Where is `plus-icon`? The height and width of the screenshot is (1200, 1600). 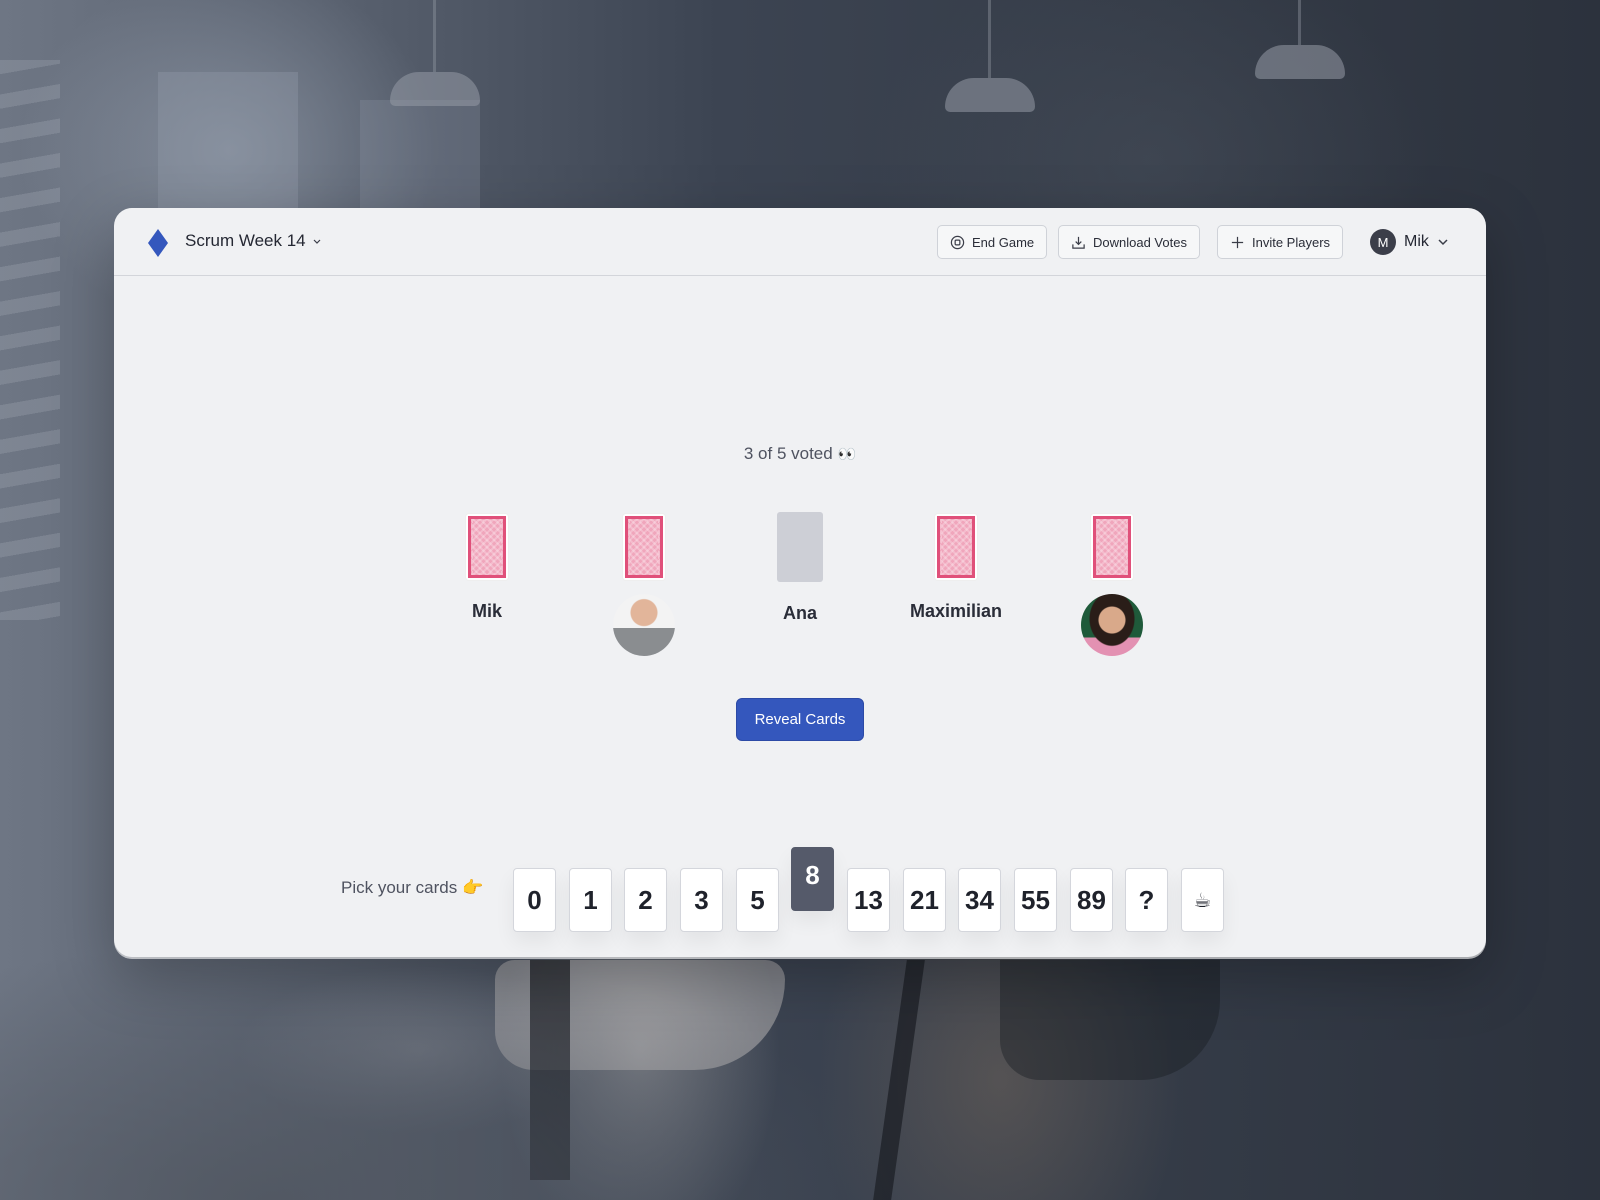 plus-icon is located at coordinates (1237, 242).